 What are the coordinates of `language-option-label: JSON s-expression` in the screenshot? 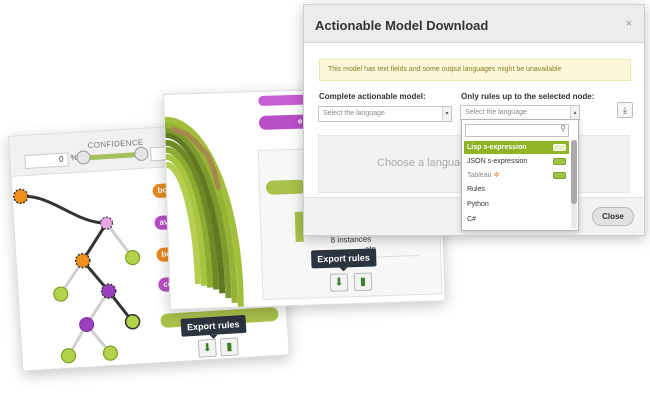 It's located at (497, 161).